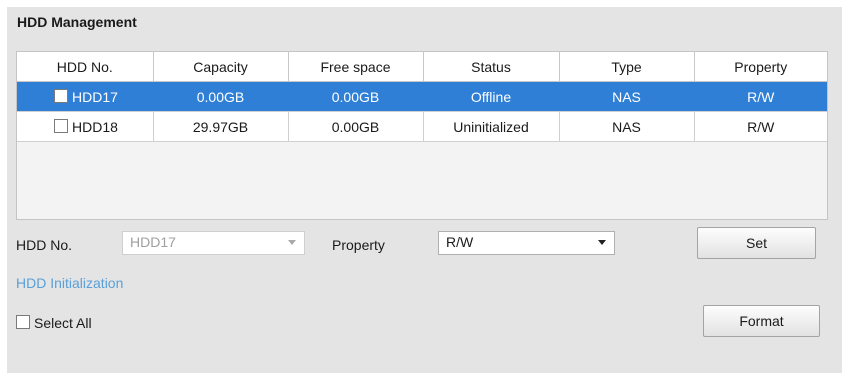  I want to click on column-header-hdd-no: HDD No., so click(85, 67).